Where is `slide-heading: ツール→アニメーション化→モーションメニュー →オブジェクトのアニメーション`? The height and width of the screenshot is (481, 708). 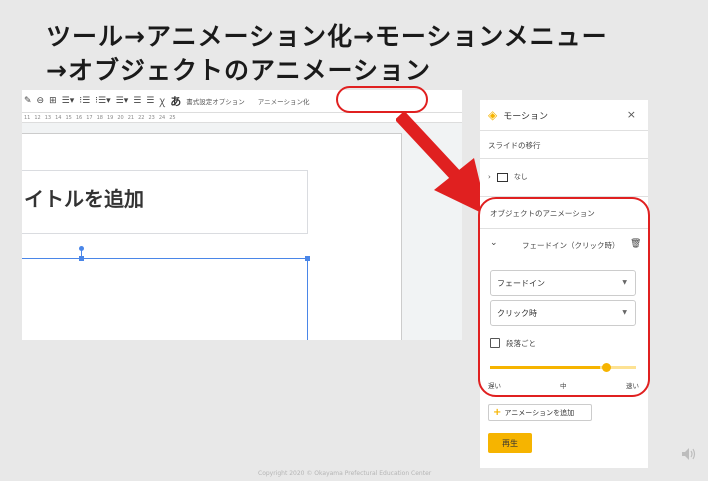 slide-heading: ツール→アニメーション化→モーションメニュー →オブジェクトのアニメーション is located at coordinates (371, 54).